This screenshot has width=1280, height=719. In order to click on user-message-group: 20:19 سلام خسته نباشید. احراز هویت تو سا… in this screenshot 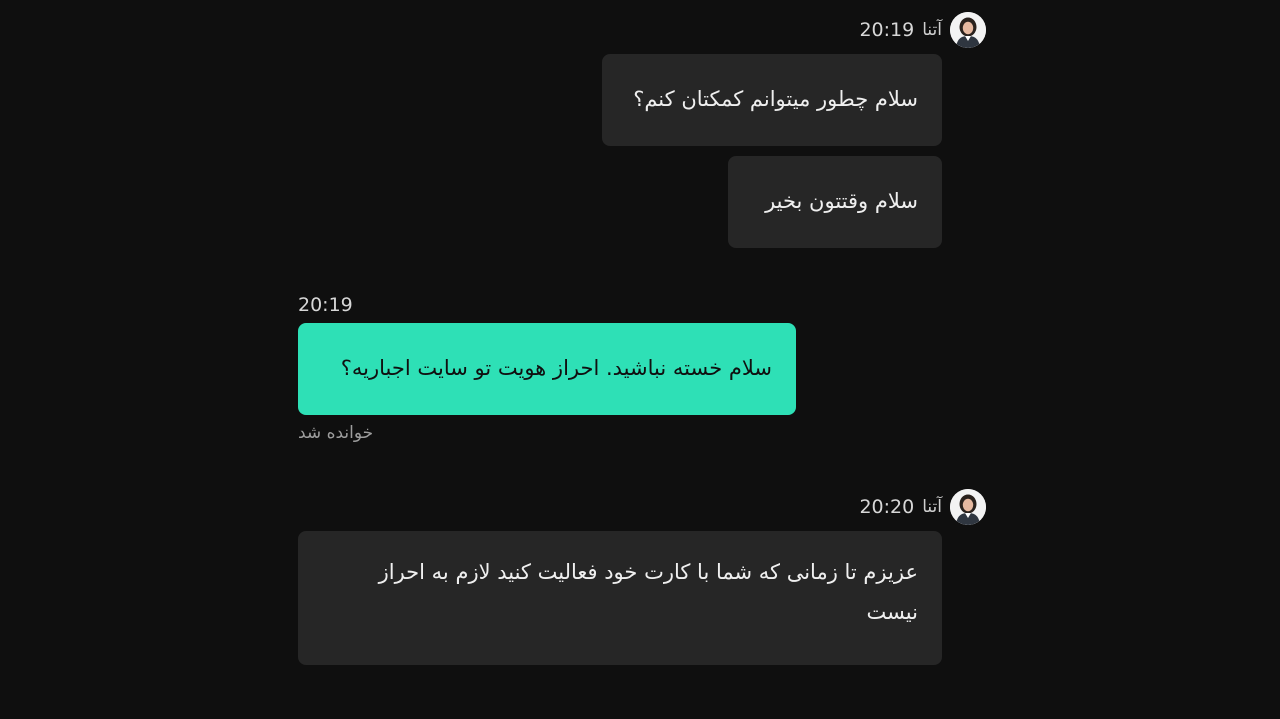, I will do `click(642, 372)`.